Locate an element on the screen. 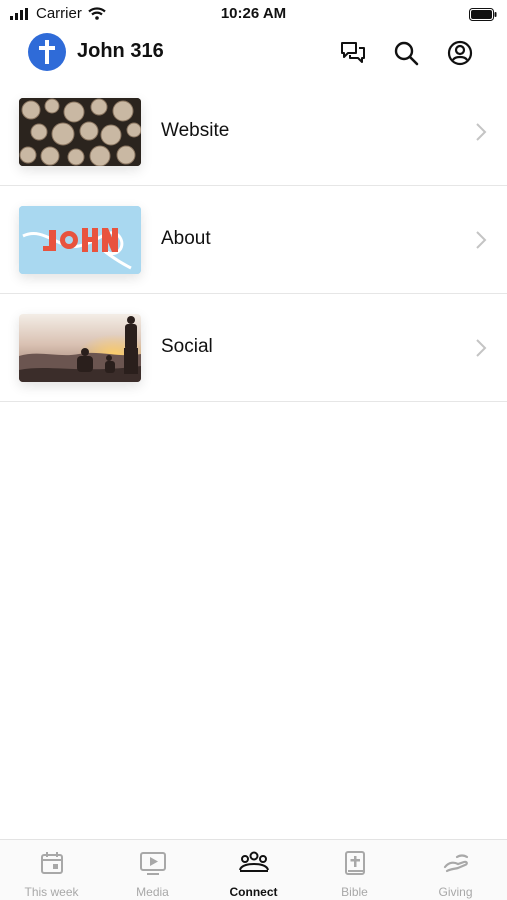 This screenshot has width=507, height=900. list-item-label: Social is located at coordinates (187, 346).